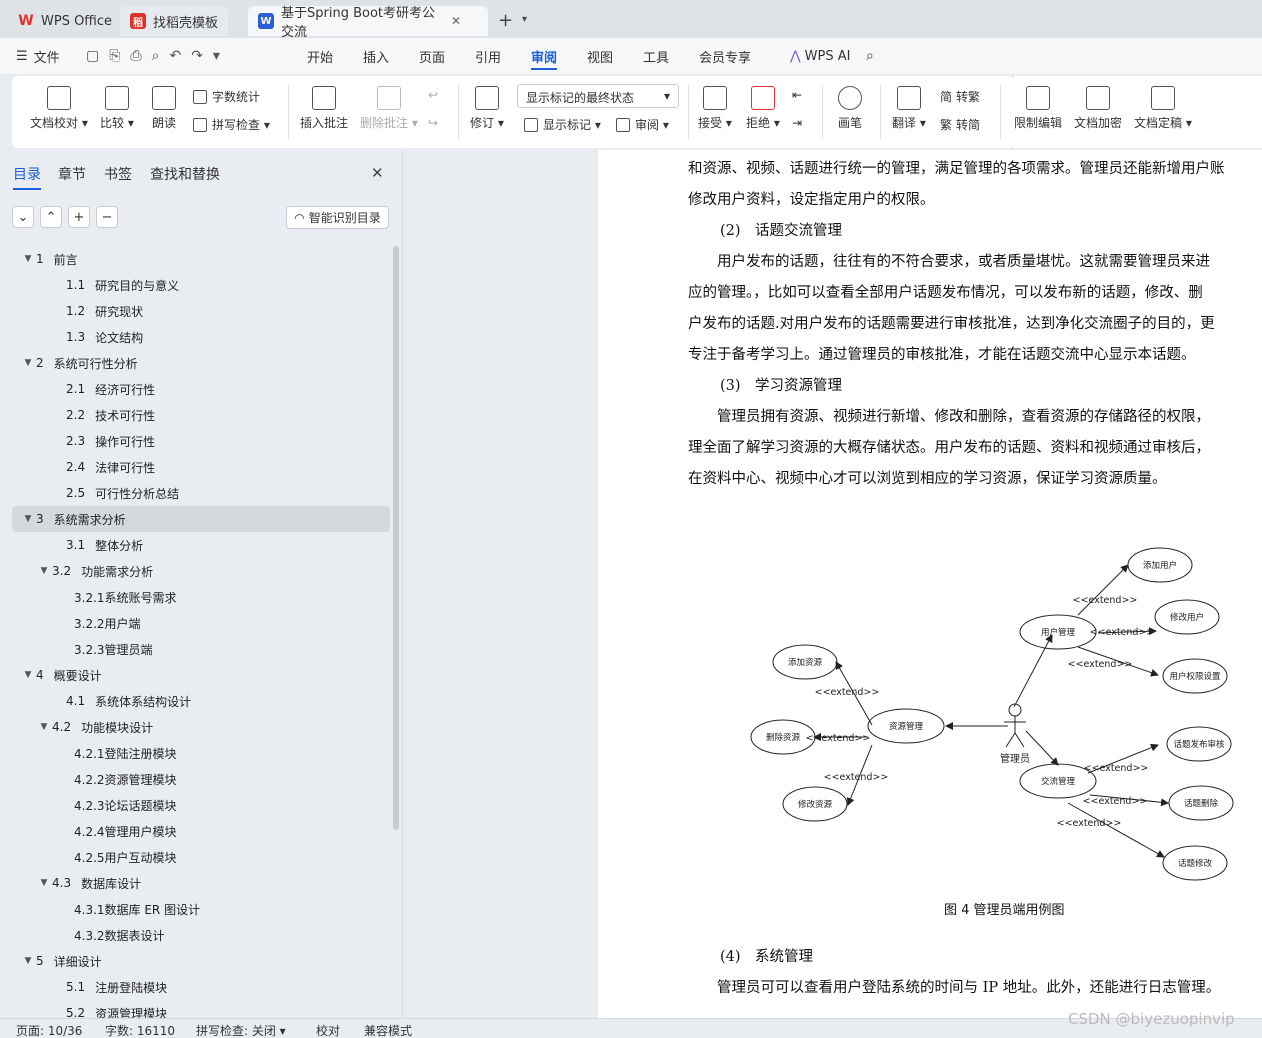 Image resolution: width=1262 pixels, height=1038 pixels. What do you see at coordinates (201, 779) in the screenshot?
I see `toc-item: 4.2.2资源管理模块` at bounding box center [201, 779].